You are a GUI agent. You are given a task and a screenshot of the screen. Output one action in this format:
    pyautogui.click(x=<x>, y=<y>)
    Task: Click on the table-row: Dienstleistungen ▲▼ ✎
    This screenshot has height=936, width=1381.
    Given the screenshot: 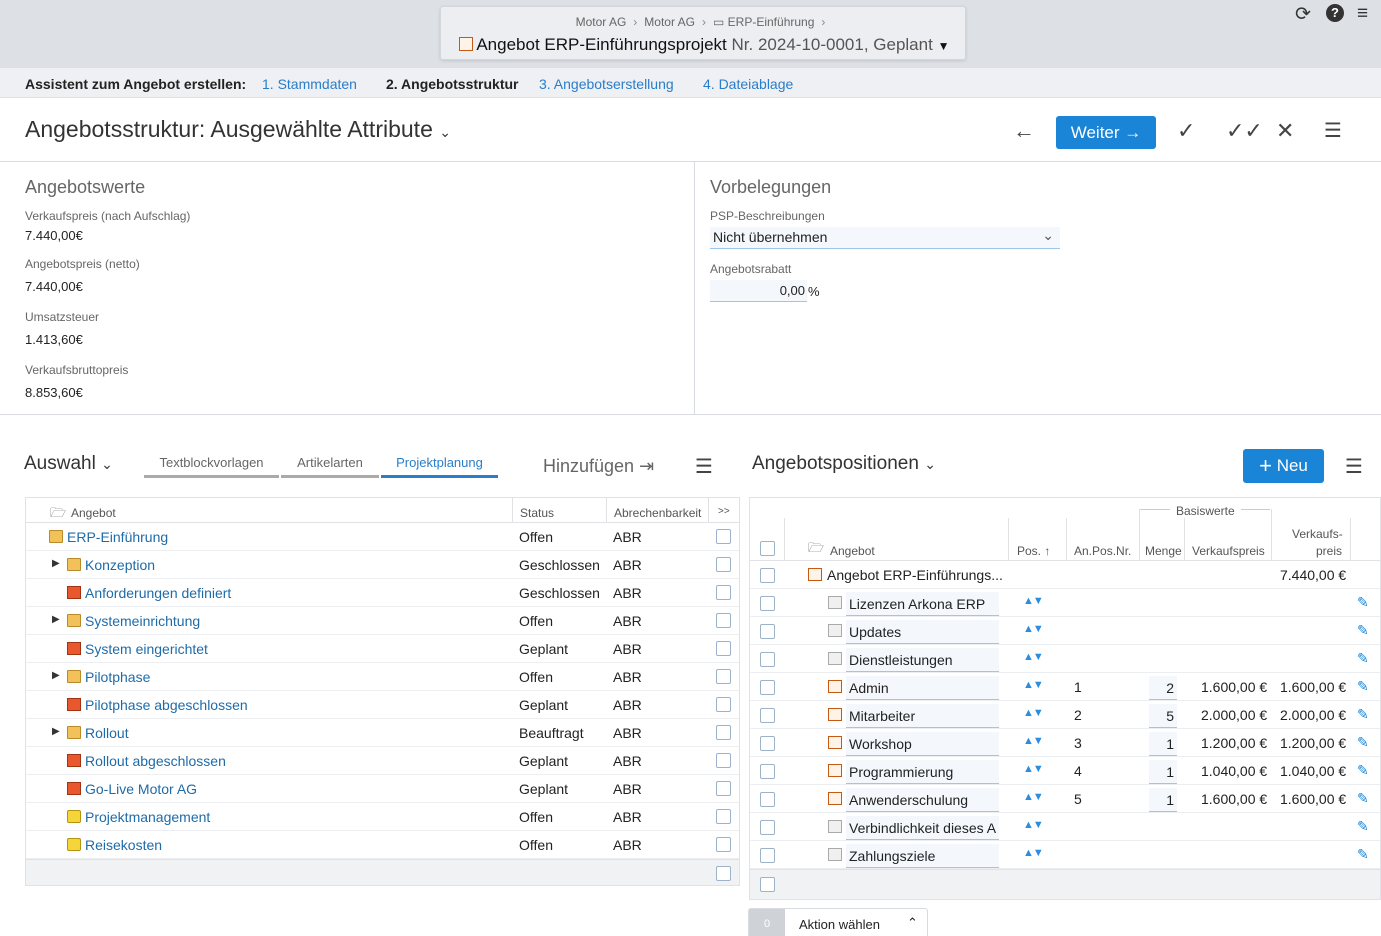 What is the action you would take?
    pyautogui.click(x=1065, y=659)
    